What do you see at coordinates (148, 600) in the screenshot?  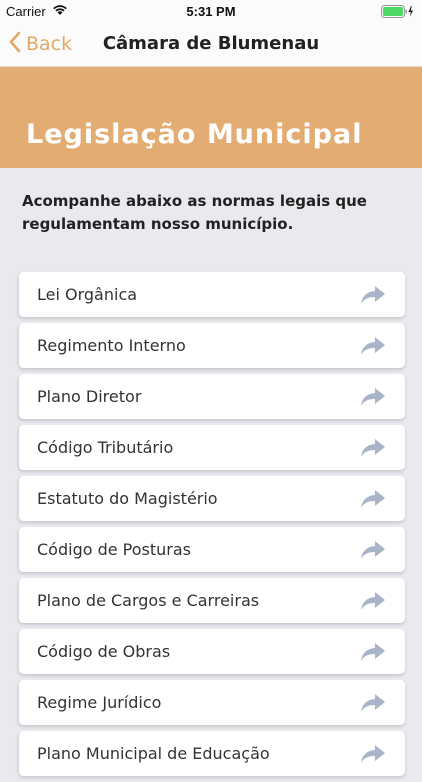 I see `list-item-label: Plano de Cargos e Carreiras` at bounding box center [148, 600].